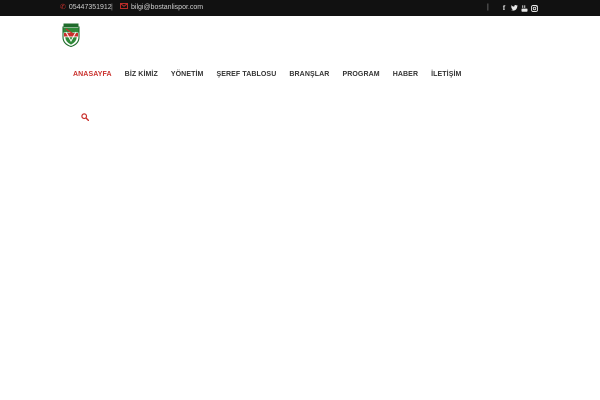 The width and height of the screenshot is (600, 400). What do you see at coordinates (405, 75) in the screenshot?
I see `nav-item-haber: HABER` at bounding box center [405, 75].